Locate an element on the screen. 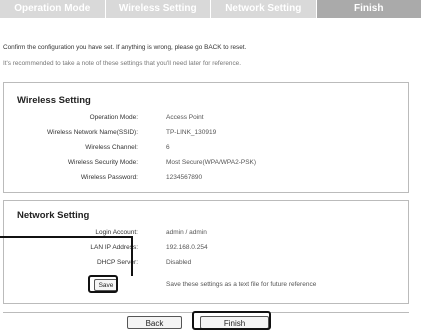 The height and width of the screenshot is (331, 421). row-dhcp-server: DHCP Server: Disabled is located at coordinates (206, 264).